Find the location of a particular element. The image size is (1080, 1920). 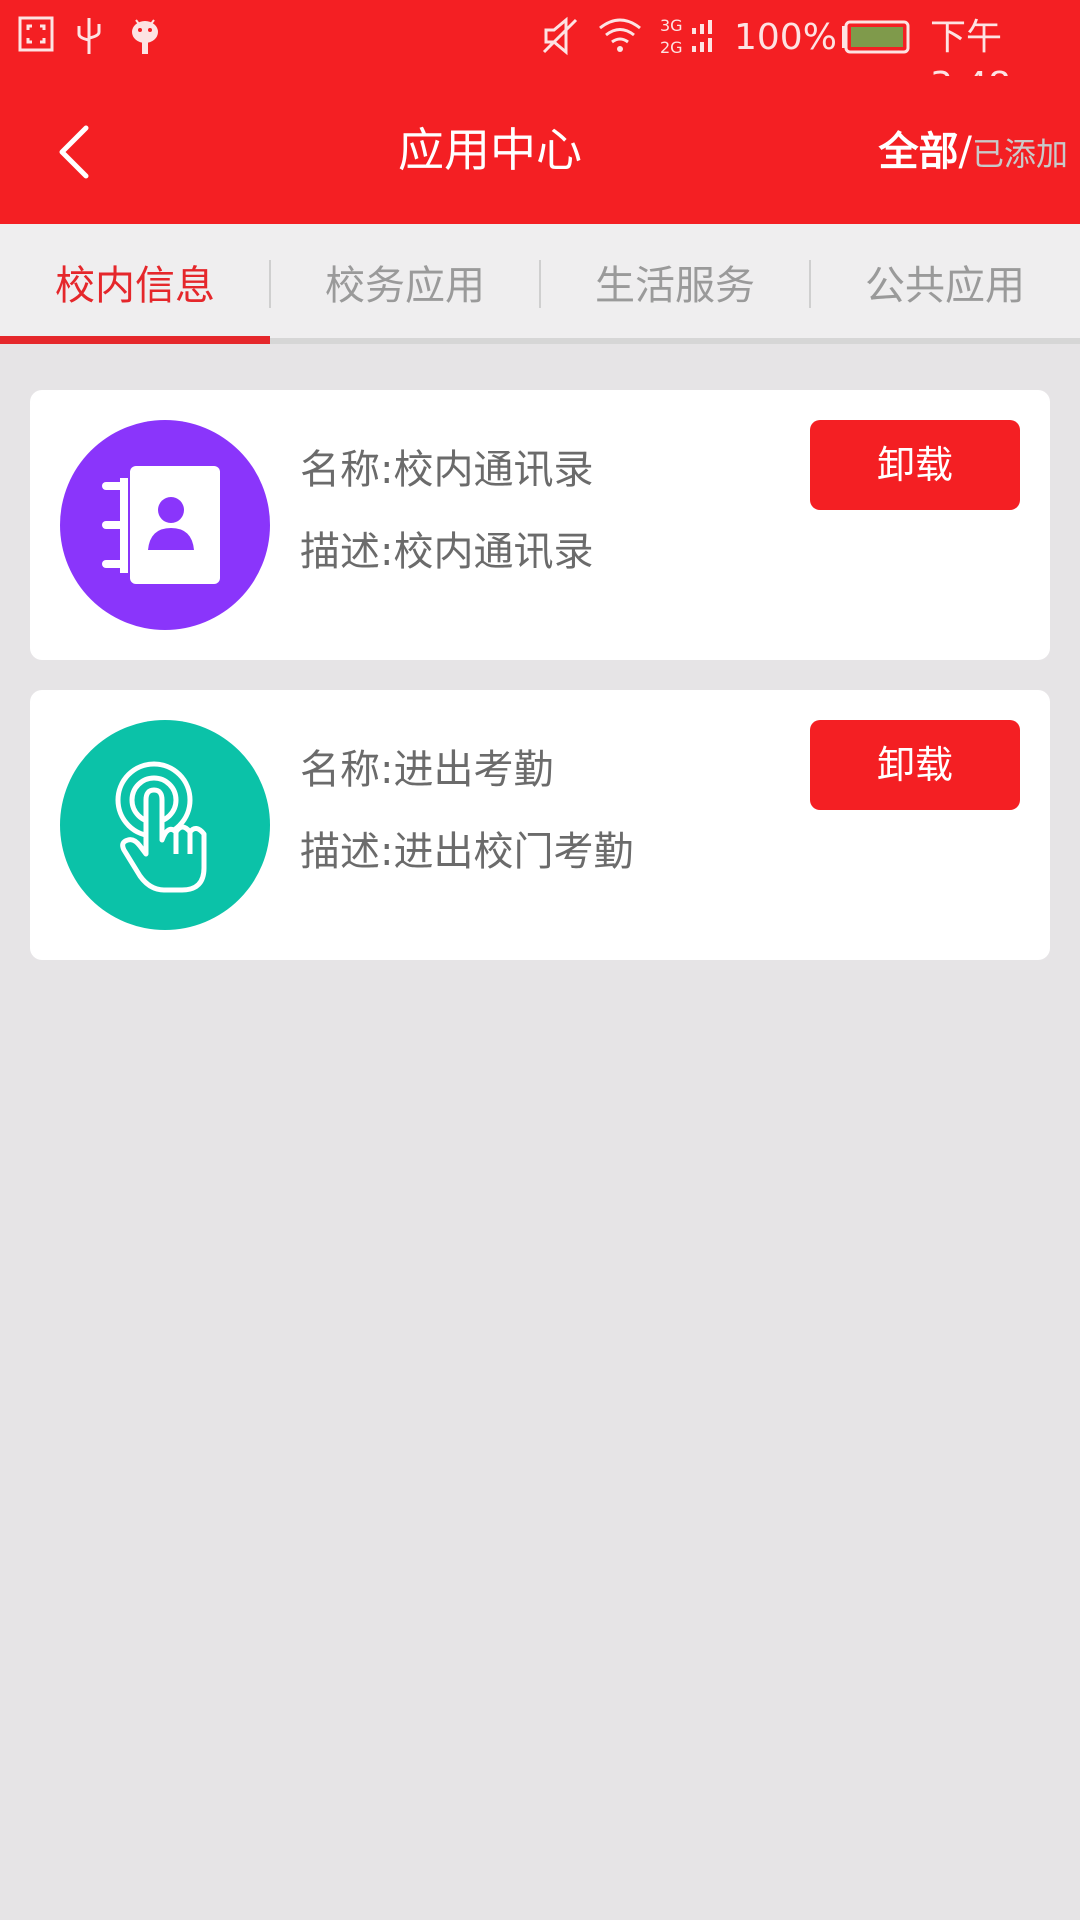

chevron-left-icon is located at coordinates (74, 152).